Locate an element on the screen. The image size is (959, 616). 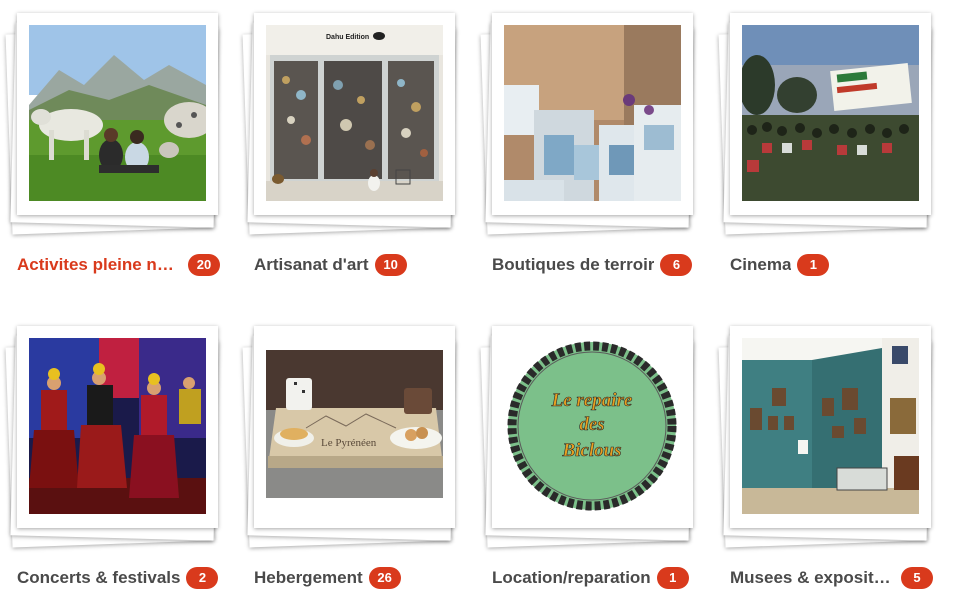
bike-logo-photo: Le repaire des Biclous is located at coordinates (592, 426).